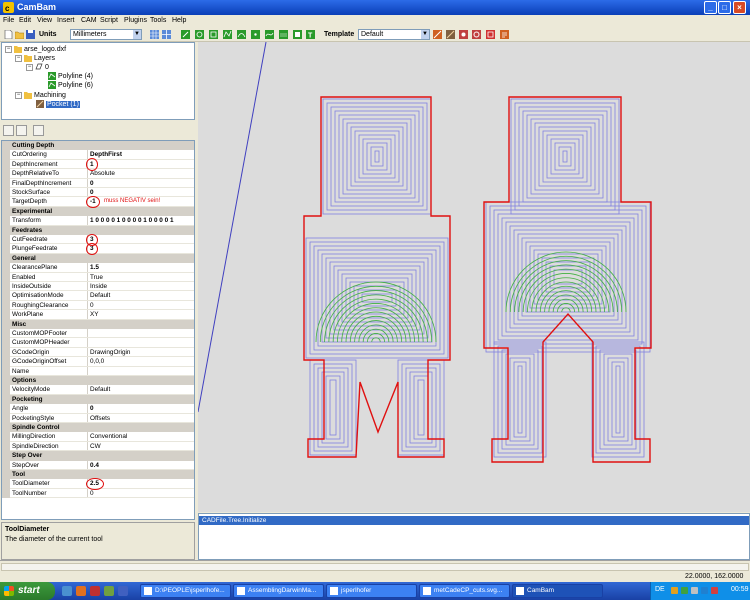  Describe the element at coordinates (98, 305) in the screenshot. I see `property-row-roughingclearance: RoughingClearance 0` at that location.